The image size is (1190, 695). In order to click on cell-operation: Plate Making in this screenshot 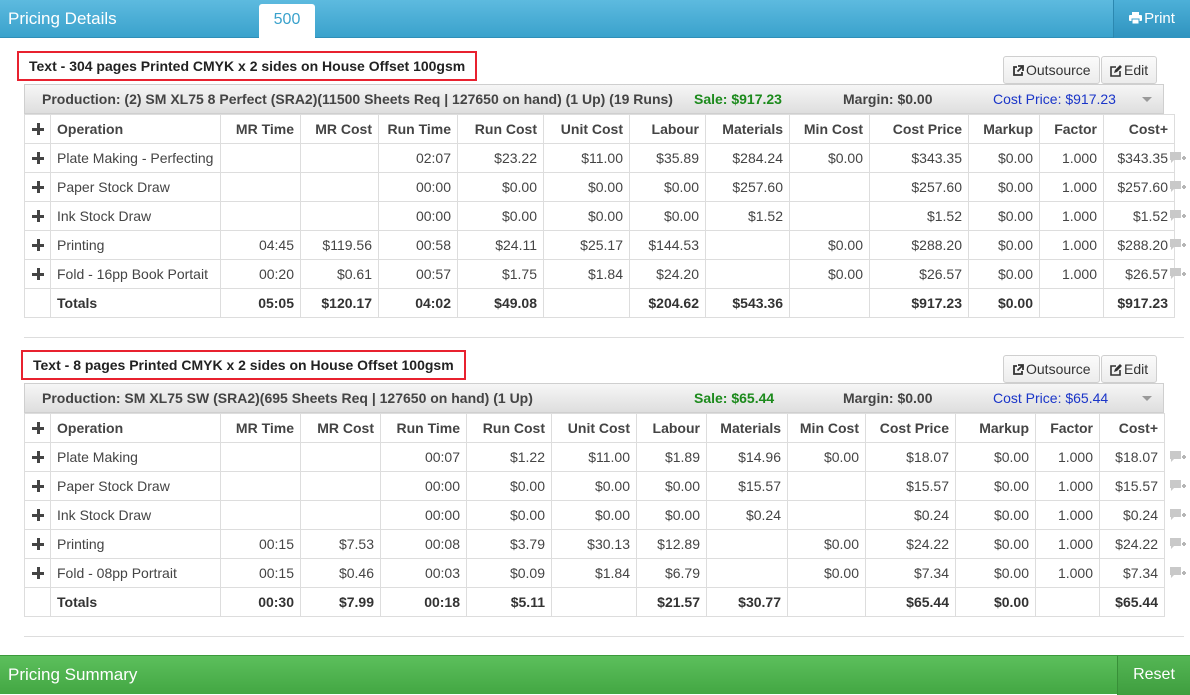, I will do `click(135, 457)`.